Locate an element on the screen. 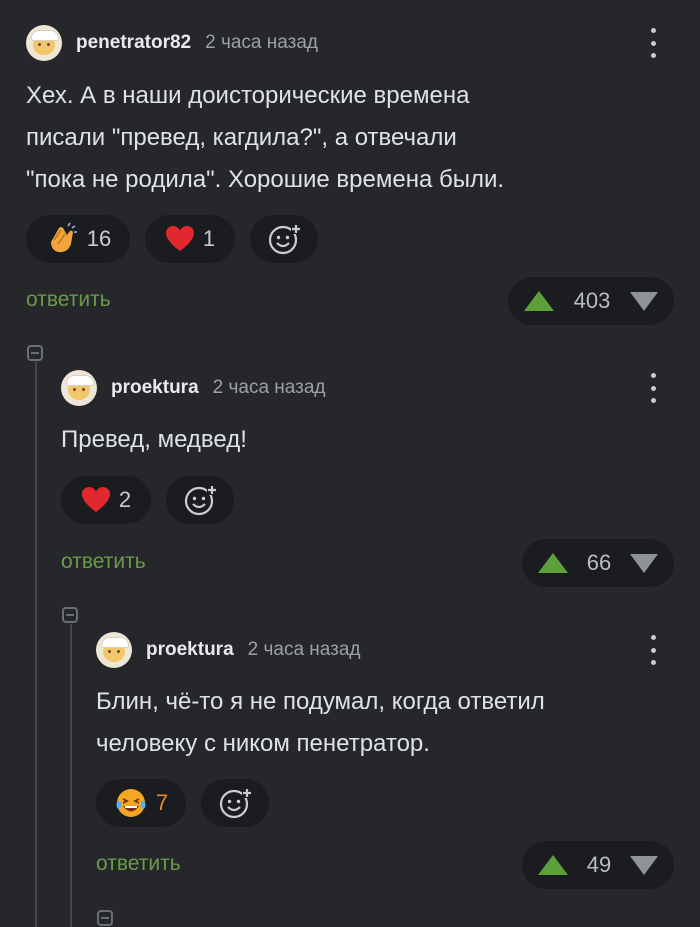 This screenshot has width=700, height=927. comment-author: penetrator82 is located at coordinates (133, 43).